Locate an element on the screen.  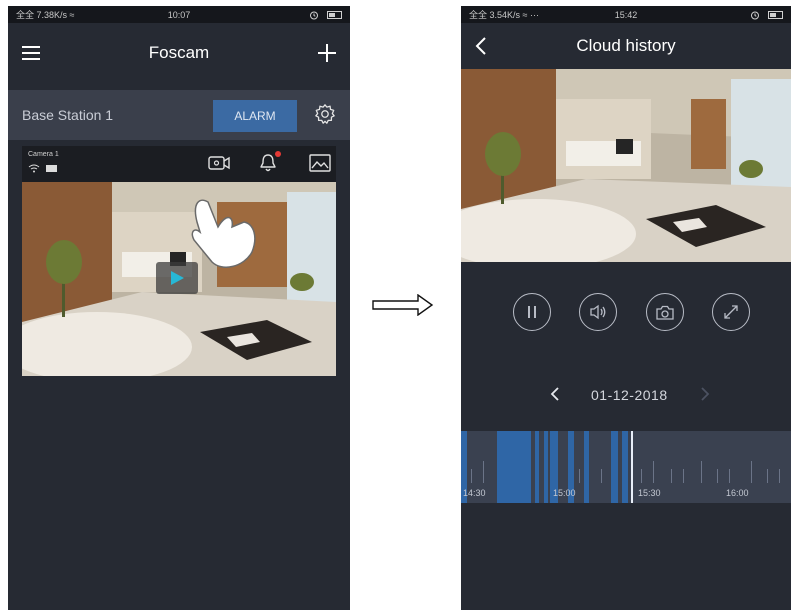
timeline-label: 15:00 is located at coordinates (564, 493).